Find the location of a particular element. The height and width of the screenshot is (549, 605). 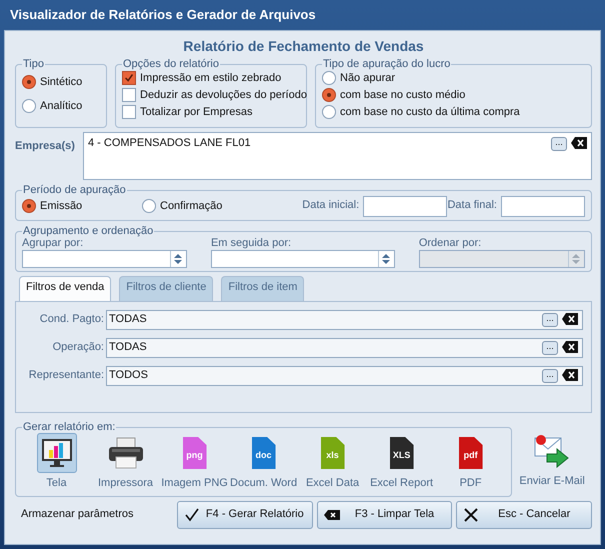

file-icon: doc is located at coordinates (264, 453).